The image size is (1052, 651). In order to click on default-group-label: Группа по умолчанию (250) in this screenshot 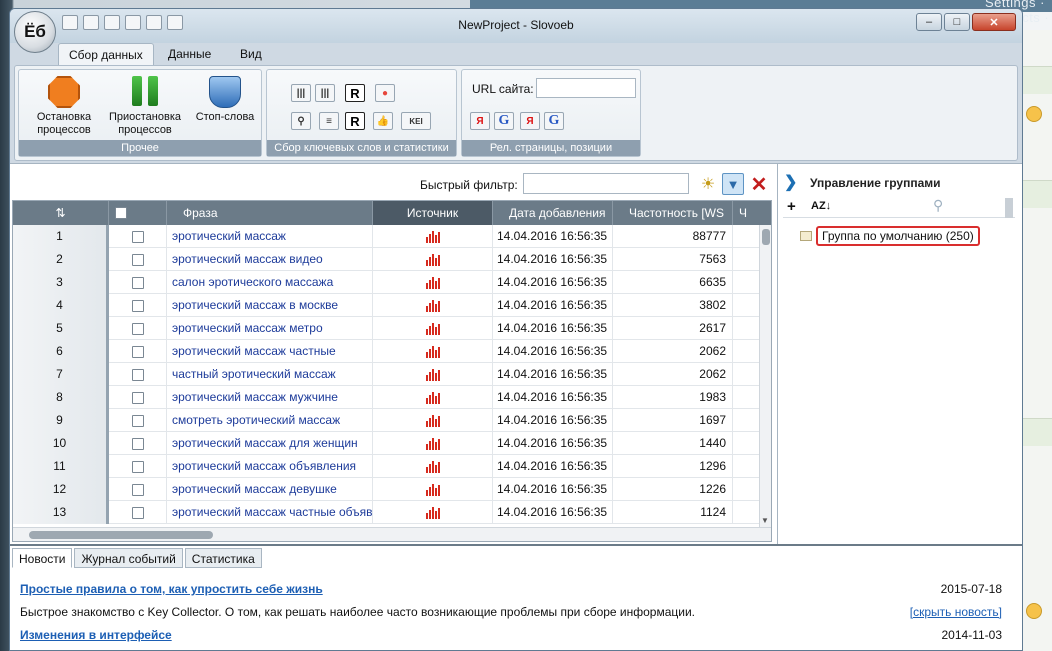, I will do `click(898, 236)`.